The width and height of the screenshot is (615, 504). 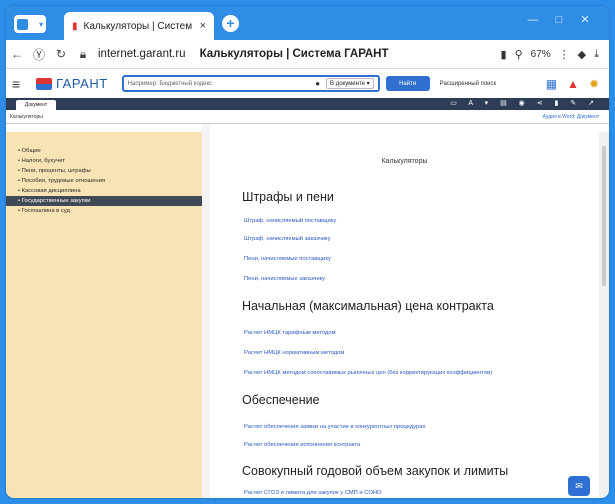 I want to click on bookmark-icon: ▮, so click(x=504, y=54).